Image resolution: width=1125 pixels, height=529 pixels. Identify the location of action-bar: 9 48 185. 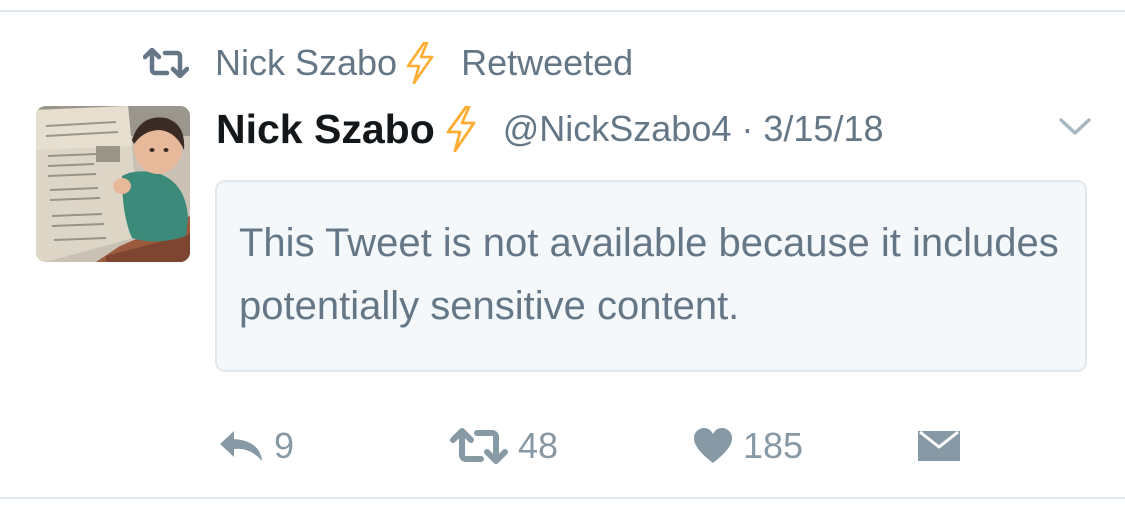
(562, 446).